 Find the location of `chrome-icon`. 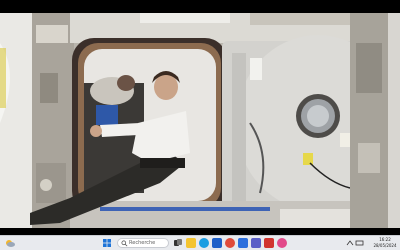

chrome-icon is located at coordinates (230, 243).